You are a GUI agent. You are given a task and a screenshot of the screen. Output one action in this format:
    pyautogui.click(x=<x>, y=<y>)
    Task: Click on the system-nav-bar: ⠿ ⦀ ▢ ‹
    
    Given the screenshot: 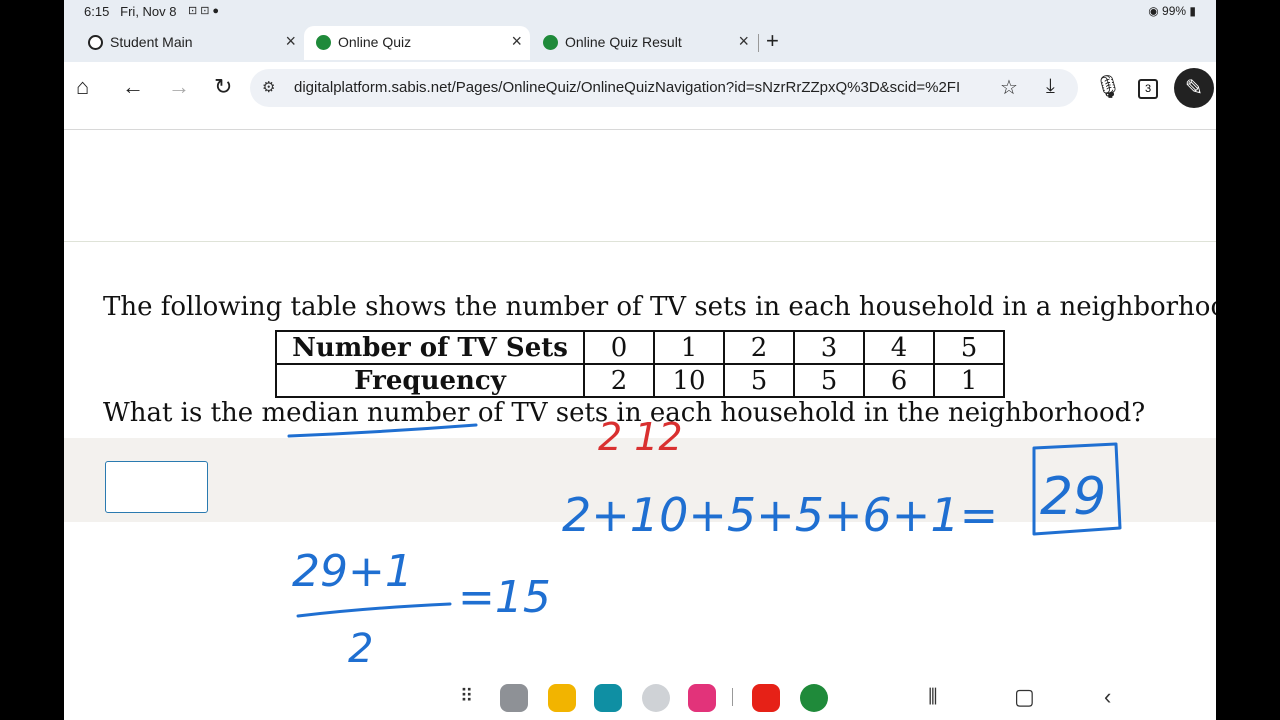 What is the action you would take?
    pyautogui.click(x=640, y=697)
    